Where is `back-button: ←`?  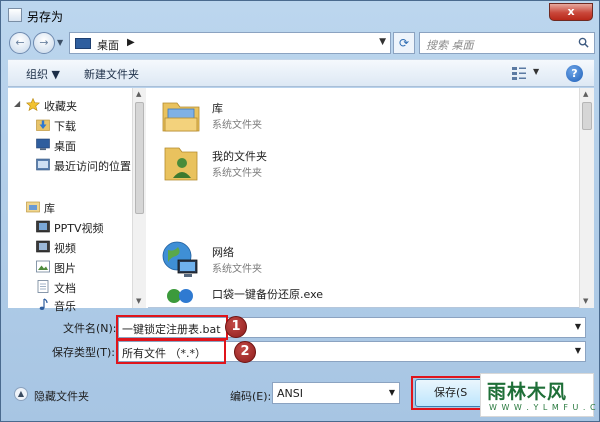 back-button: ← is located at coordinates (20, 43).